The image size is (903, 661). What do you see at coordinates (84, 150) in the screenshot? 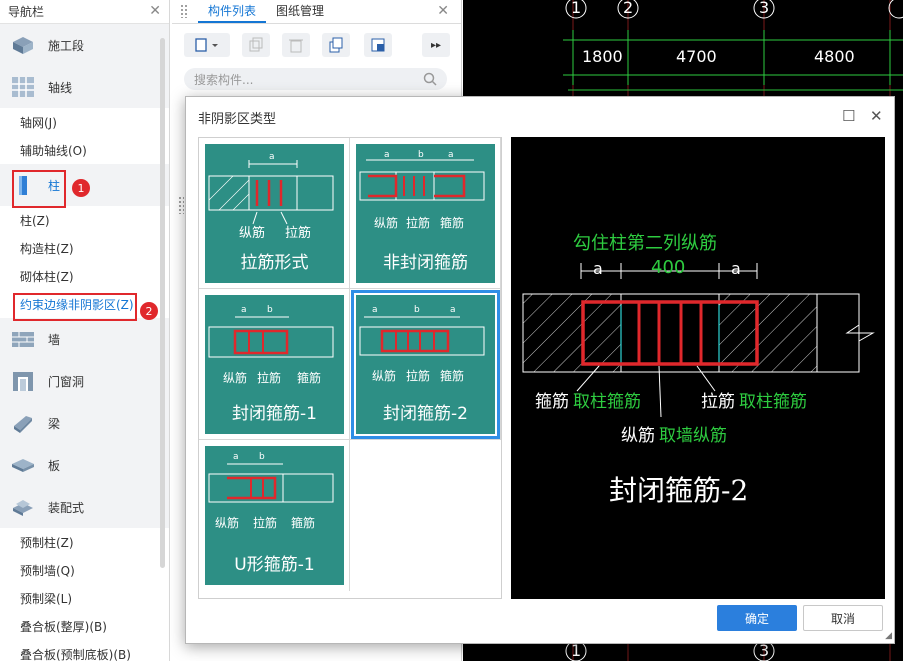
I see `nav-item-aux-axis: 辅助轴线(O)` at bounding box center [84, 150].